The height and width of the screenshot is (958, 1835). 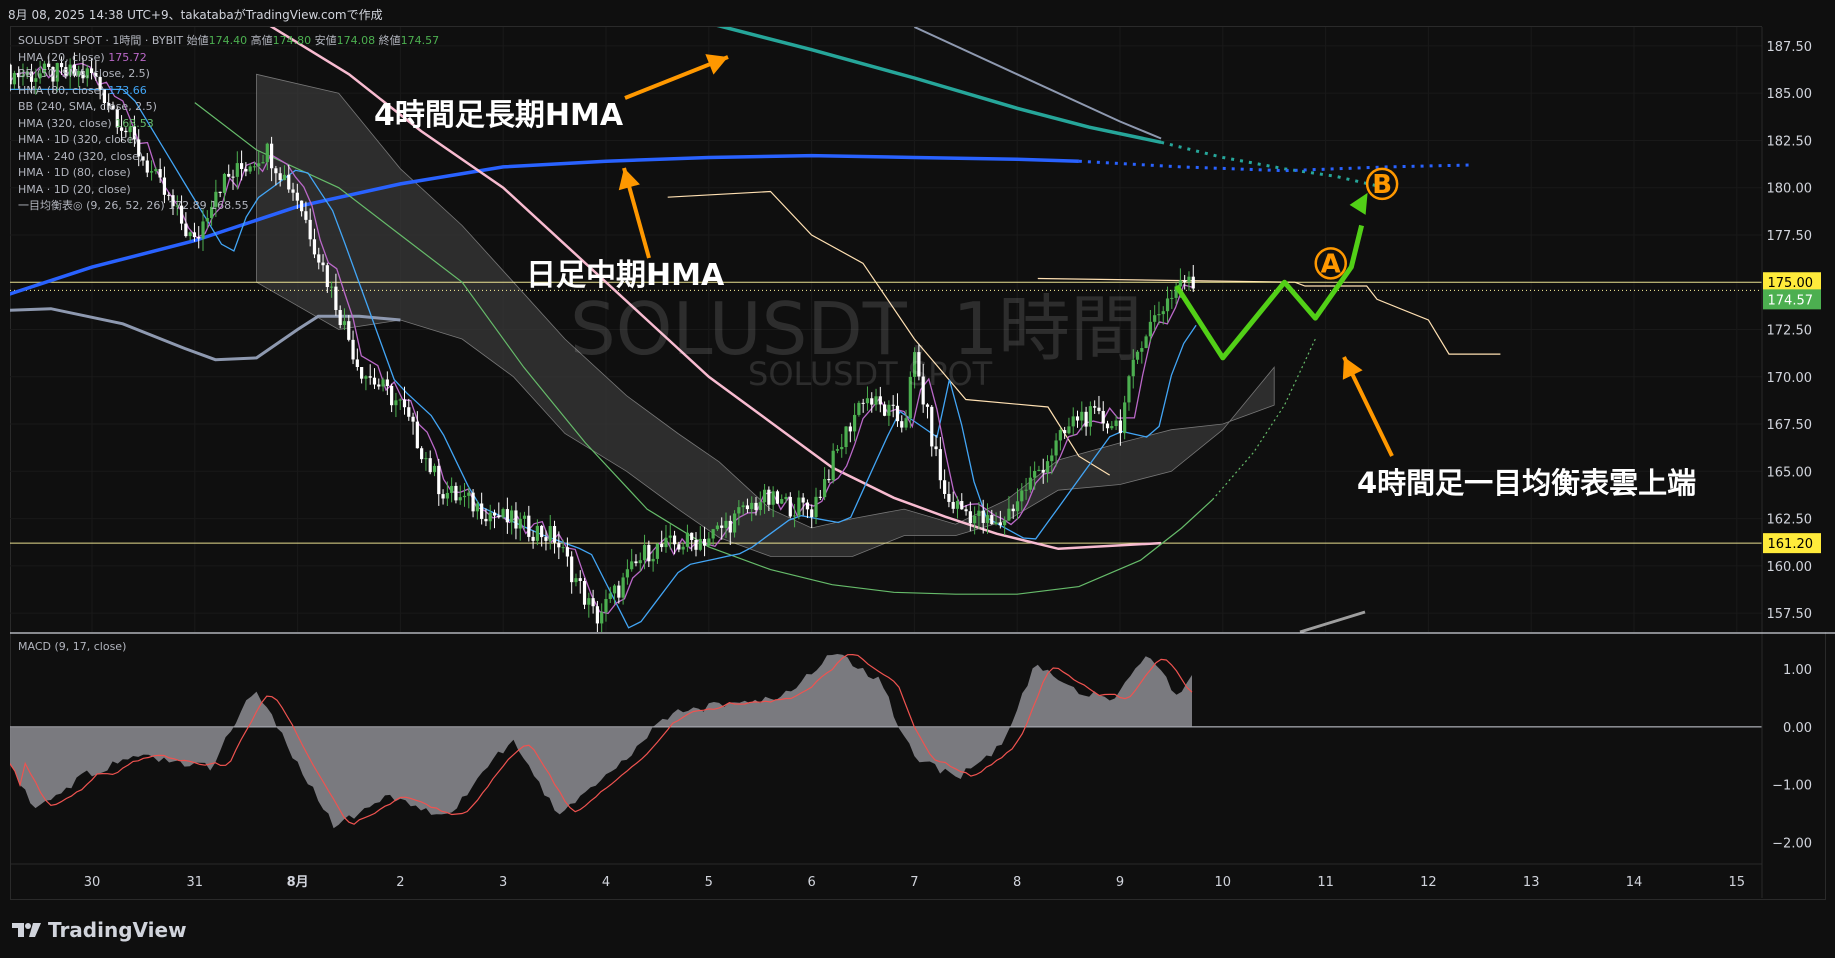 What do you see at coordinates (228, 74) in the screenshot?
I see `legend-row-bb50: BB (50, SMA, close, 2.5)` at bounding box center [228, 74].